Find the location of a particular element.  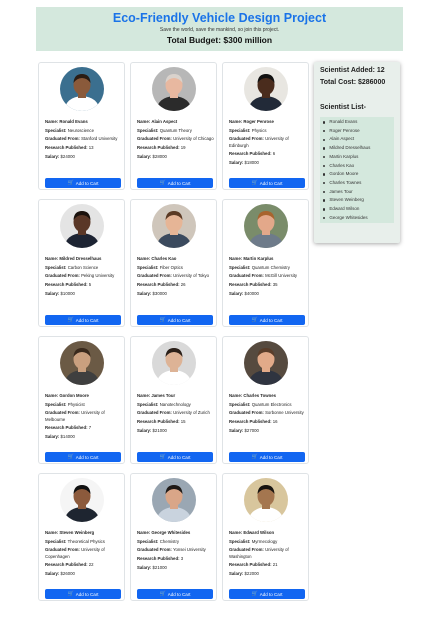

scientist-speciality: Specialist: Quantum Electronics is located at coordinates (268, 405).